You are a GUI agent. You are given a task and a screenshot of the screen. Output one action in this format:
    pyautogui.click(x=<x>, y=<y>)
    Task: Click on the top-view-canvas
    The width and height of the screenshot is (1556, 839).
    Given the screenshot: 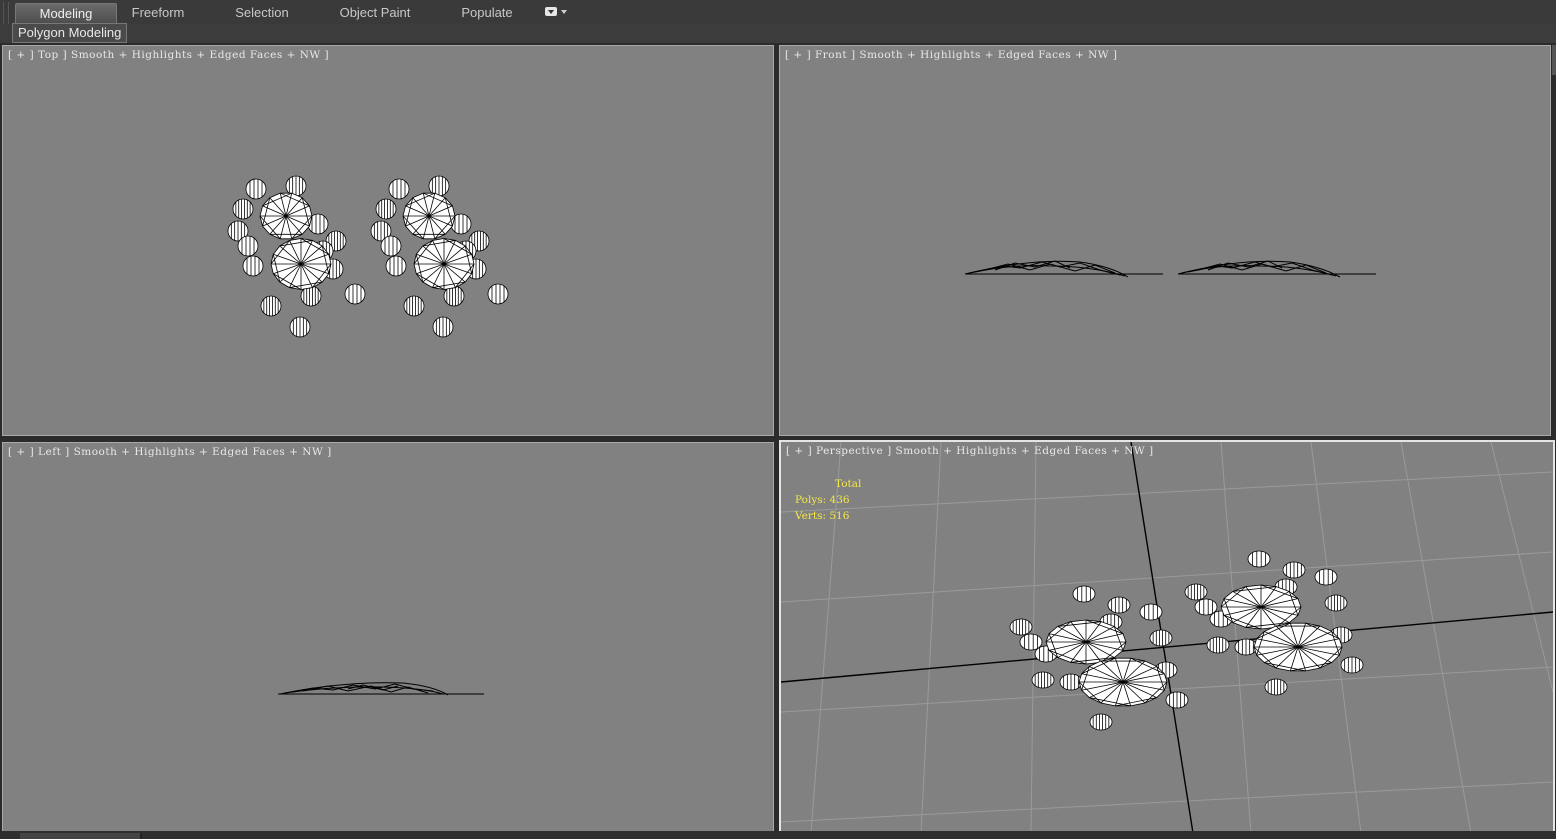 What is the action you would take?
    pyautogui.click(x=368, y=256)
    